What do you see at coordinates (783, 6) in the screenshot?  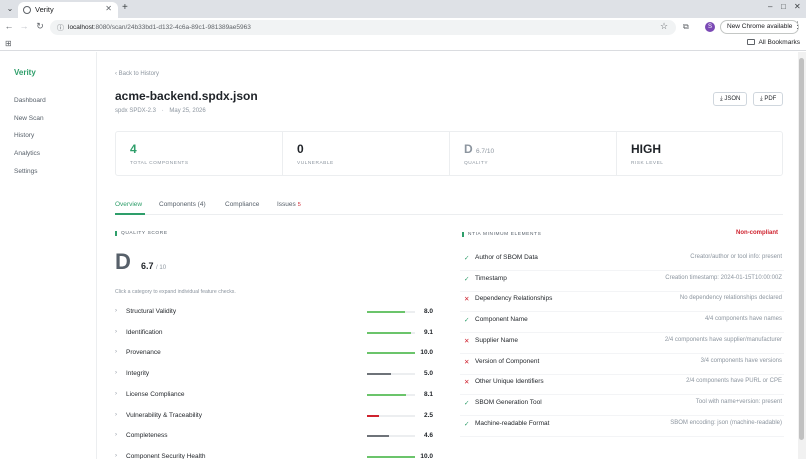 I see `maximize-icon: □` at bounding box center [783, 6].